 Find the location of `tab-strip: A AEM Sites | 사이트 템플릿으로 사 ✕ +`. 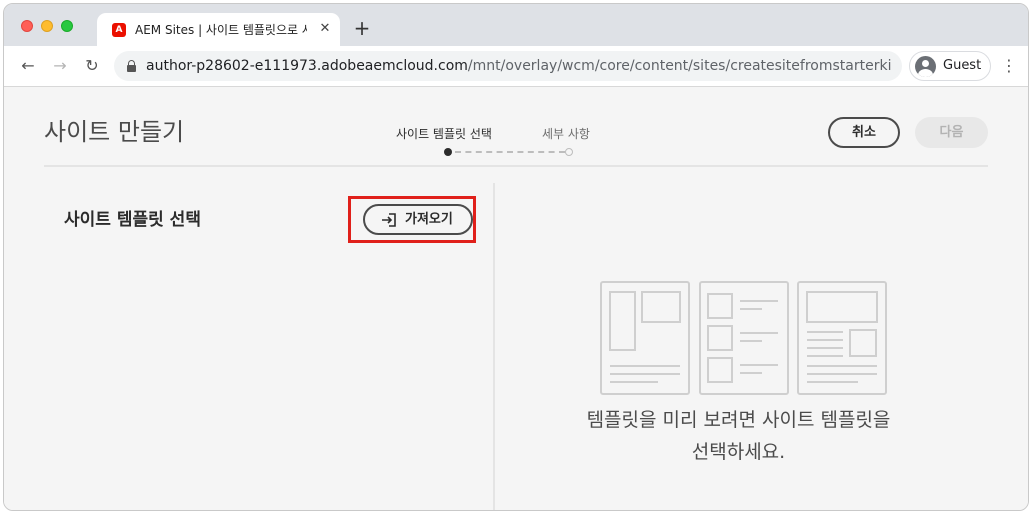

tab-strip: A AEM Sites | 사이트 템플릿으로 사 ✕ + is located at coordinates (516, 25).